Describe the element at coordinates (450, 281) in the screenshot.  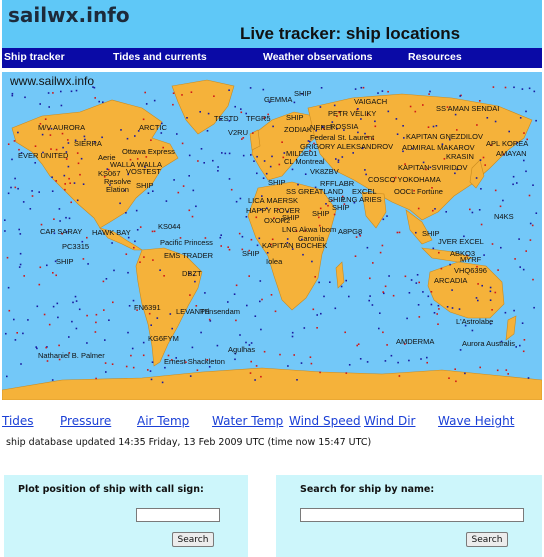
I see `ship-label: ARCADIA` at that location.